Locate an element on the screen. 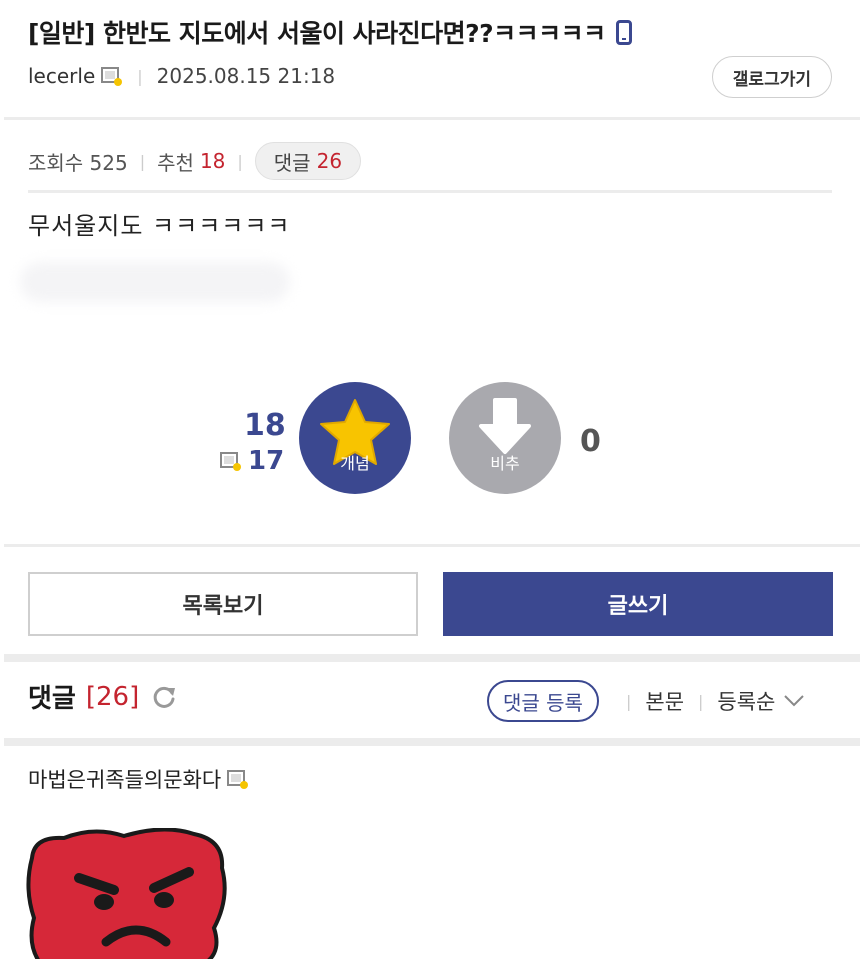 The image size is (864, 959). comments-header: 댓글 [26] is located at coordinates (102, 696).